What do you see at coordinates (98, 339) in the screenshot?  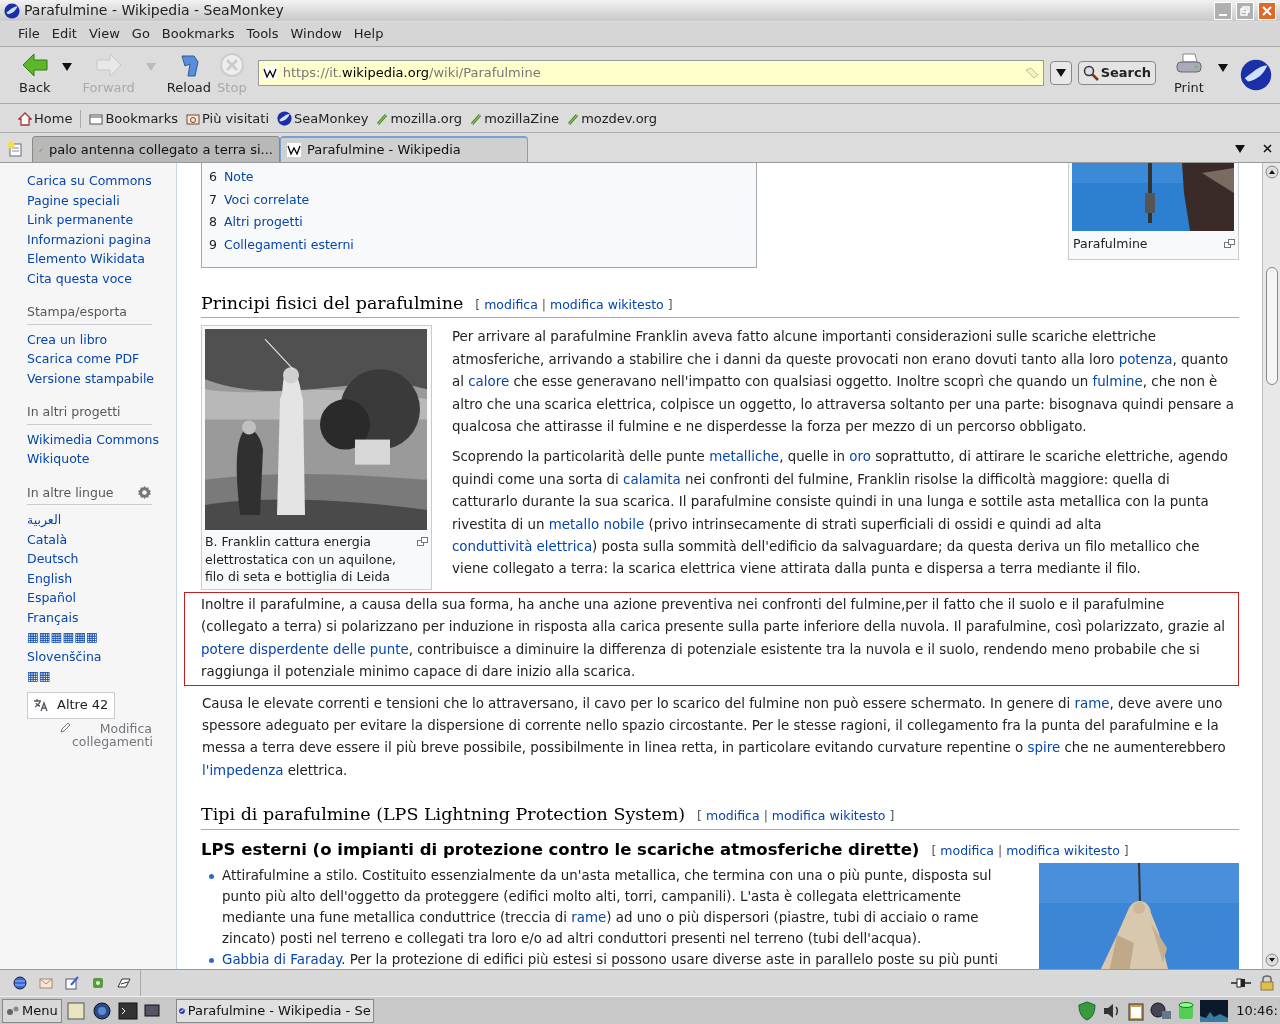 I see `sidebar-link: Crea un libro` at bounding box center [98, 339].